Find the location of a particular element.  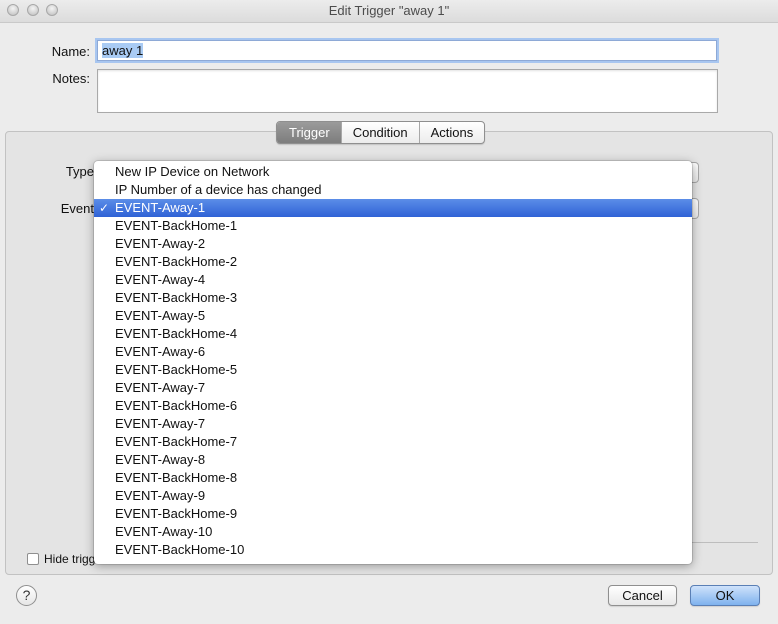

menu-item: EVENT-BackHome-1 is located at coordinates (393, 226).